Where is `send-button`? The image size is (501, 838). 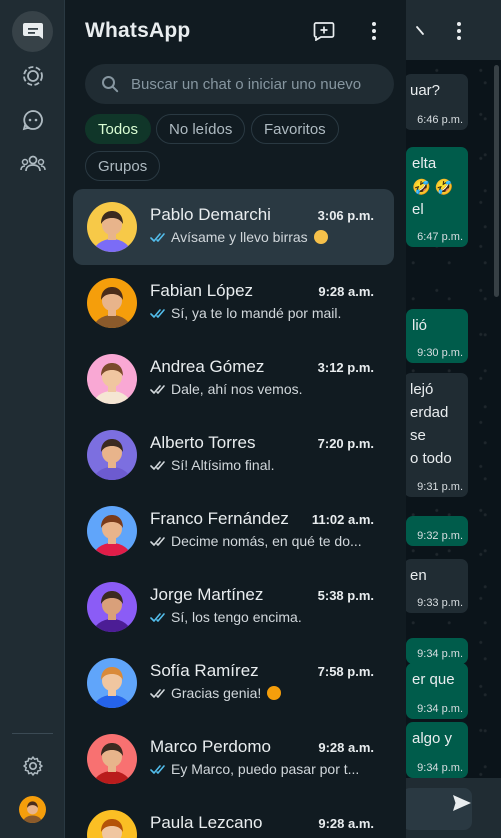
send-button is located at coordinates (462, 803).